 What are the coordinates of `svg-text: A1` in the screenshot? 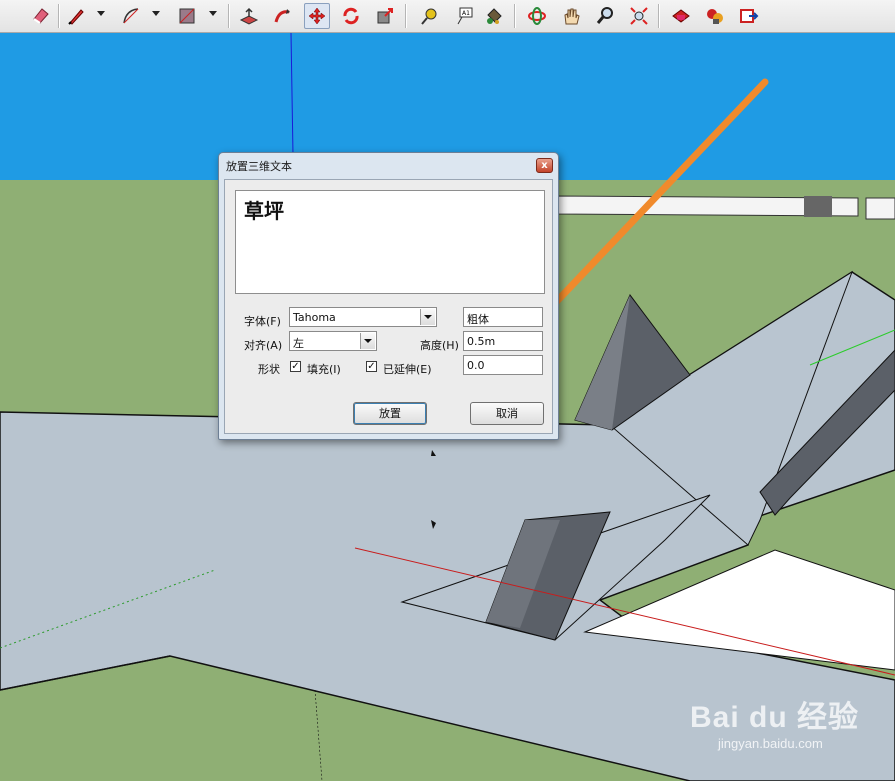 It's located at (466, 13).